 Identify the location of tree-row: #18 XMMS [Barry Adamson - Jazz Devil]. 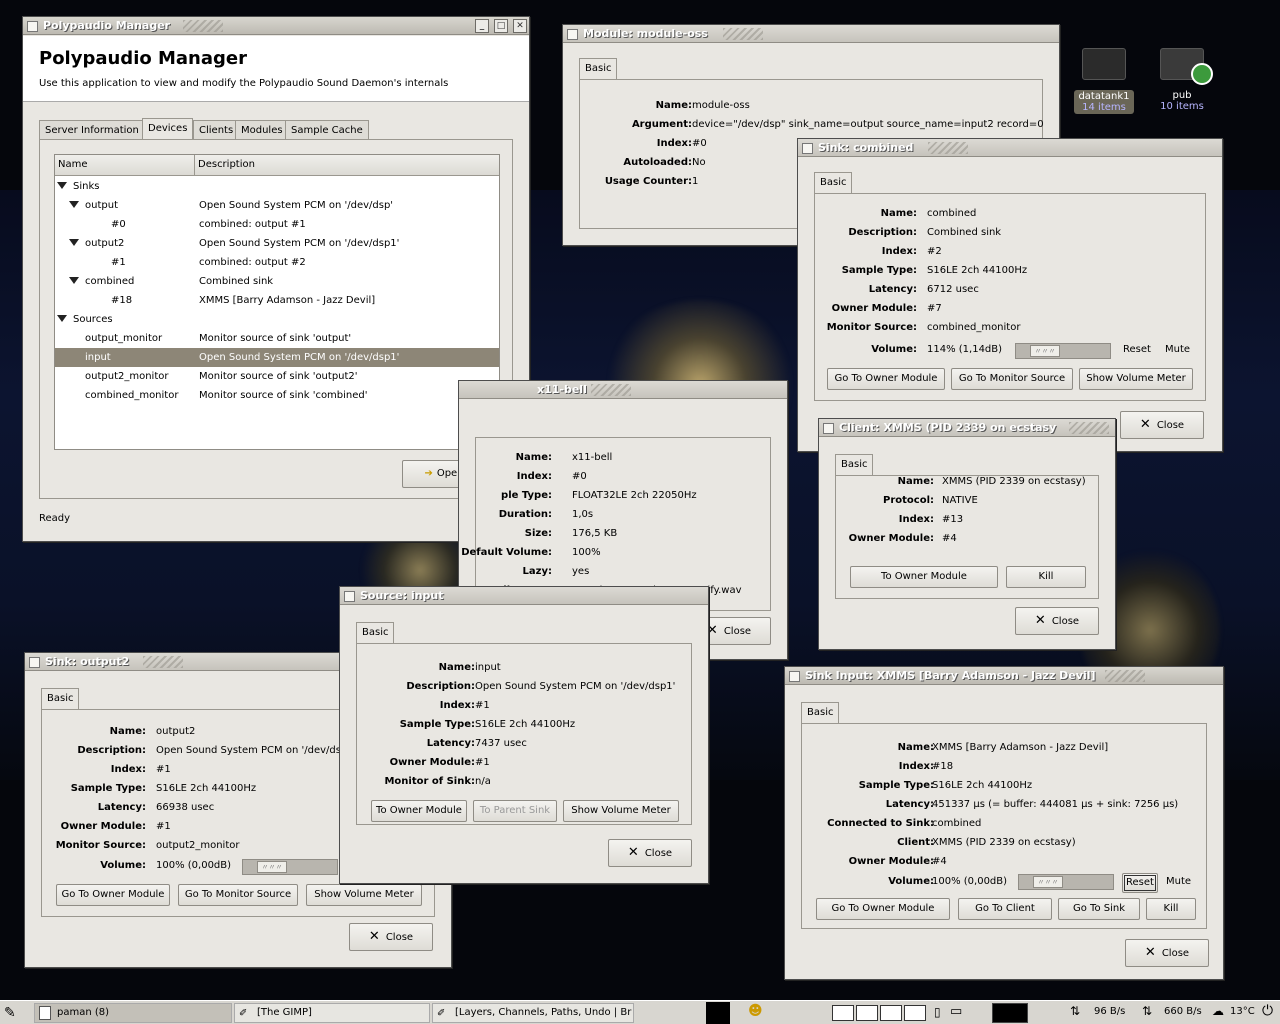
(277, 300).